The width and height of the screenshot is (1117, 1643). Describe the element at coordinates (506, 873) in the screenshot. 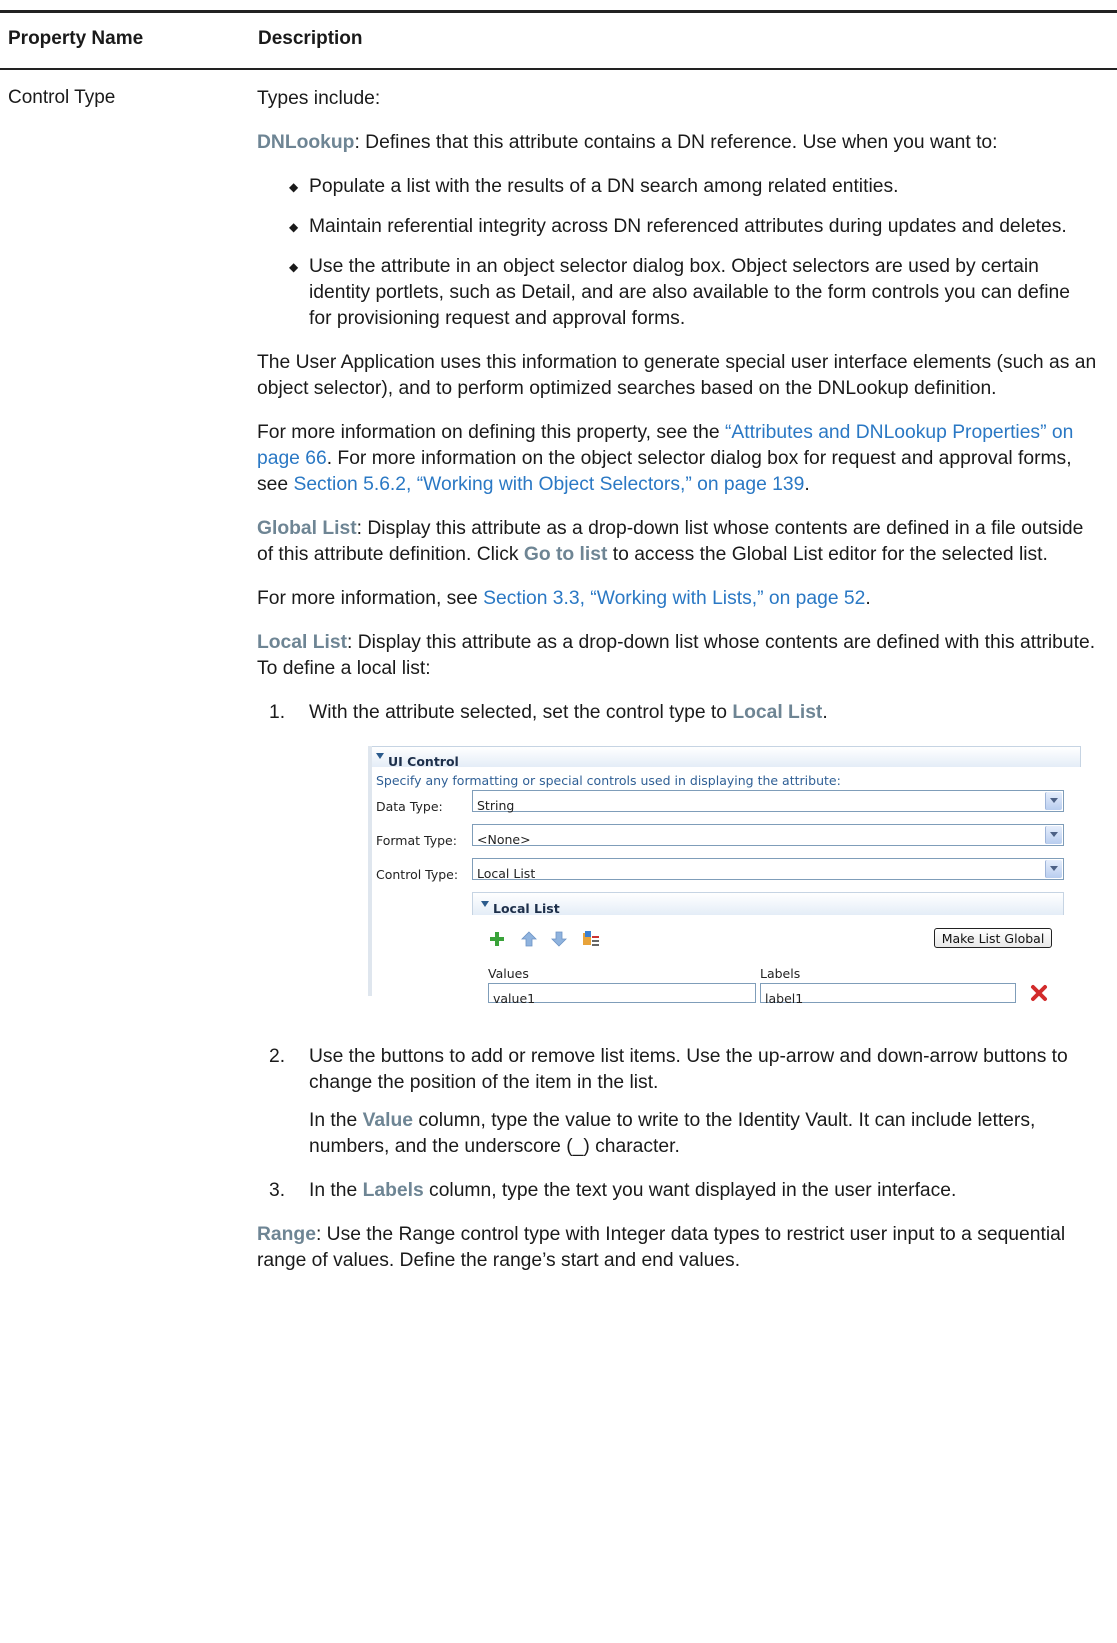

I see `control-type-value: Local List` at that location.